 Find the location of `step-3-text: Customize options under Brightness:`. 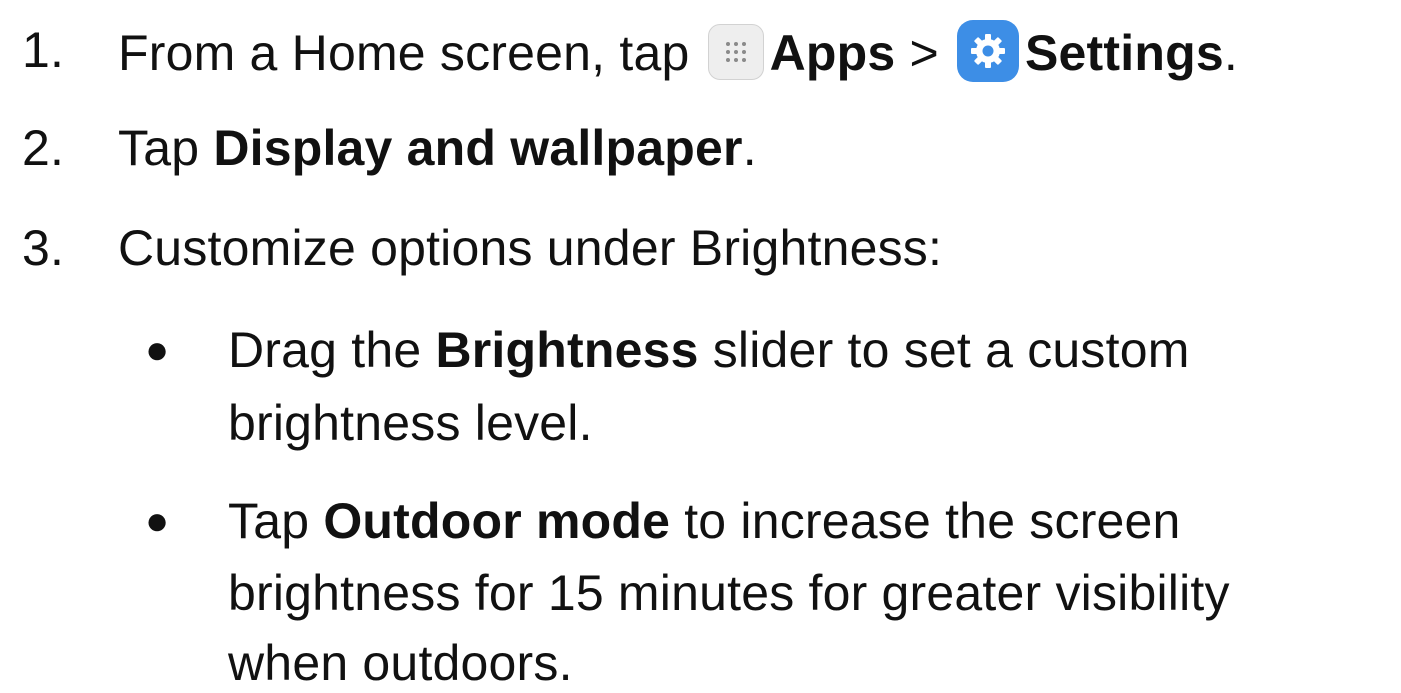

step-3-text: Customize options under Brightness: is located at coordinates (530, 248).